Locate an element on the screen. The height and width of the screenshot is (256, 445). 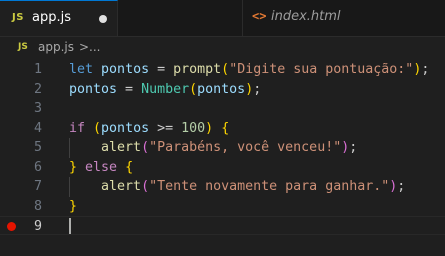
code-line: 3 is located at coordinates (222, 108).